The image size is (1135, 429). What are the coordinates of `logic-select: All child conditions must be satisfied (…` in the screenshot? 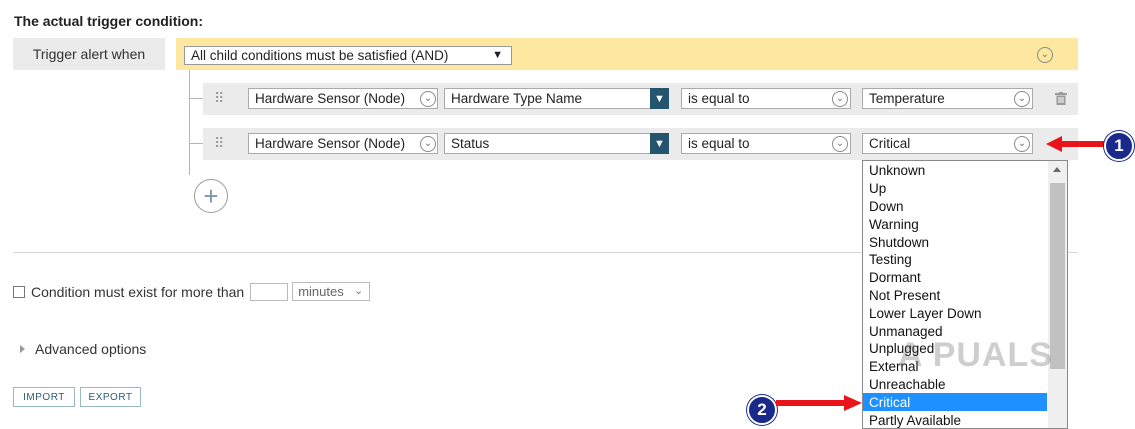 It's located at (348, 55).